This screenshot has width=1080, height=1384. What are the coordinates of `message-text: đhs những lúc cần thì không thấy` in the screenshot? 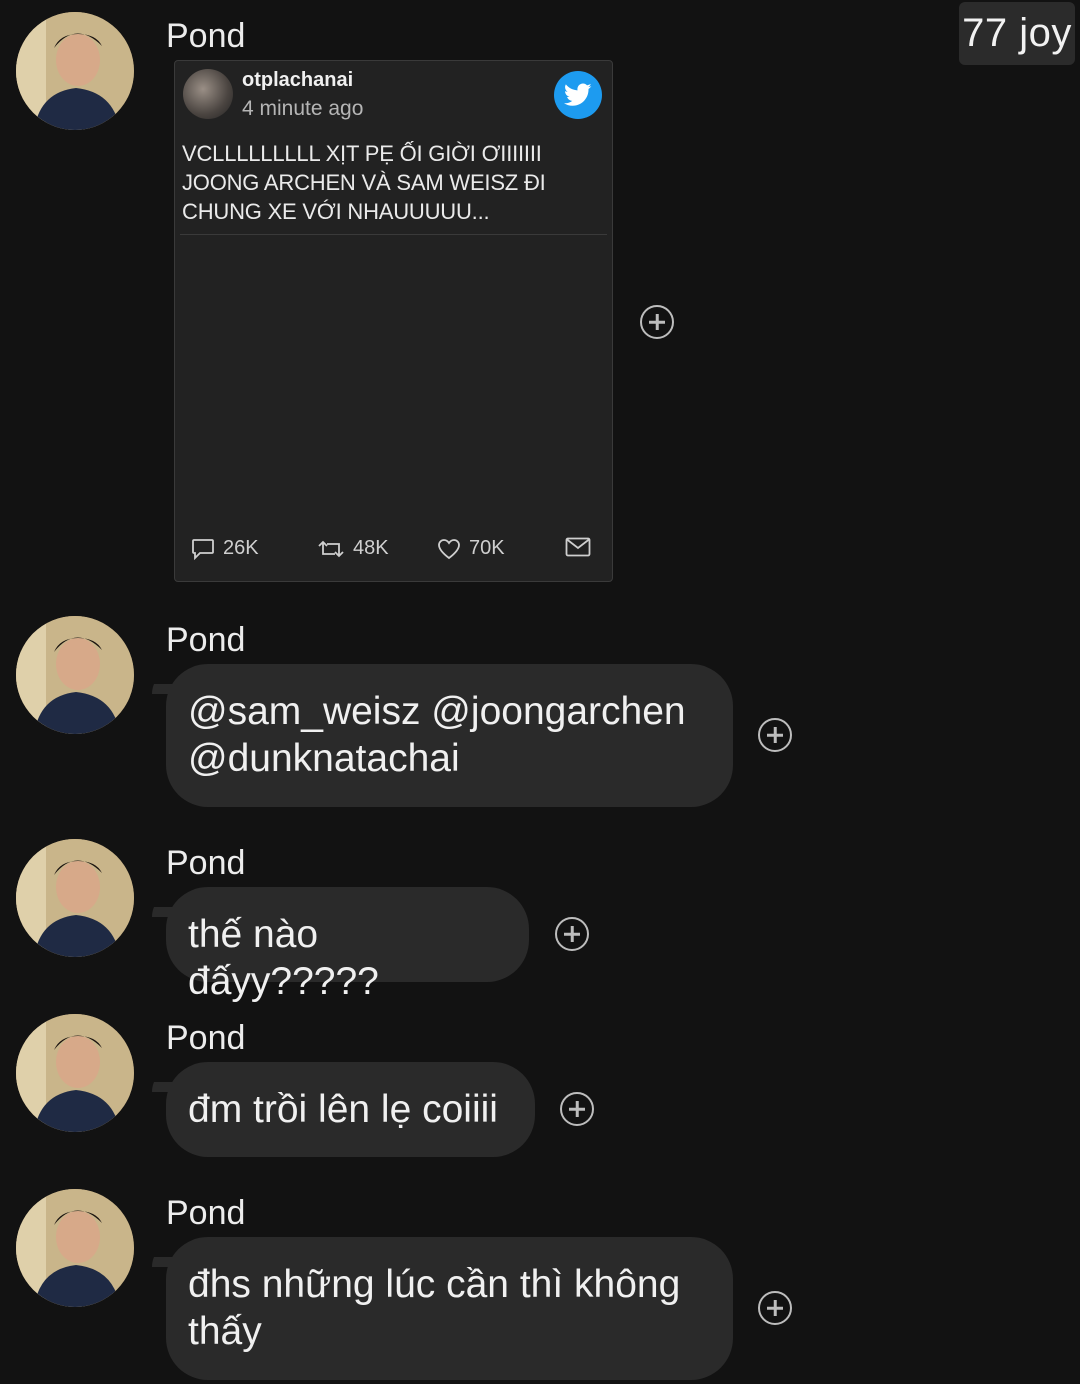 It's located at (434, 1308).